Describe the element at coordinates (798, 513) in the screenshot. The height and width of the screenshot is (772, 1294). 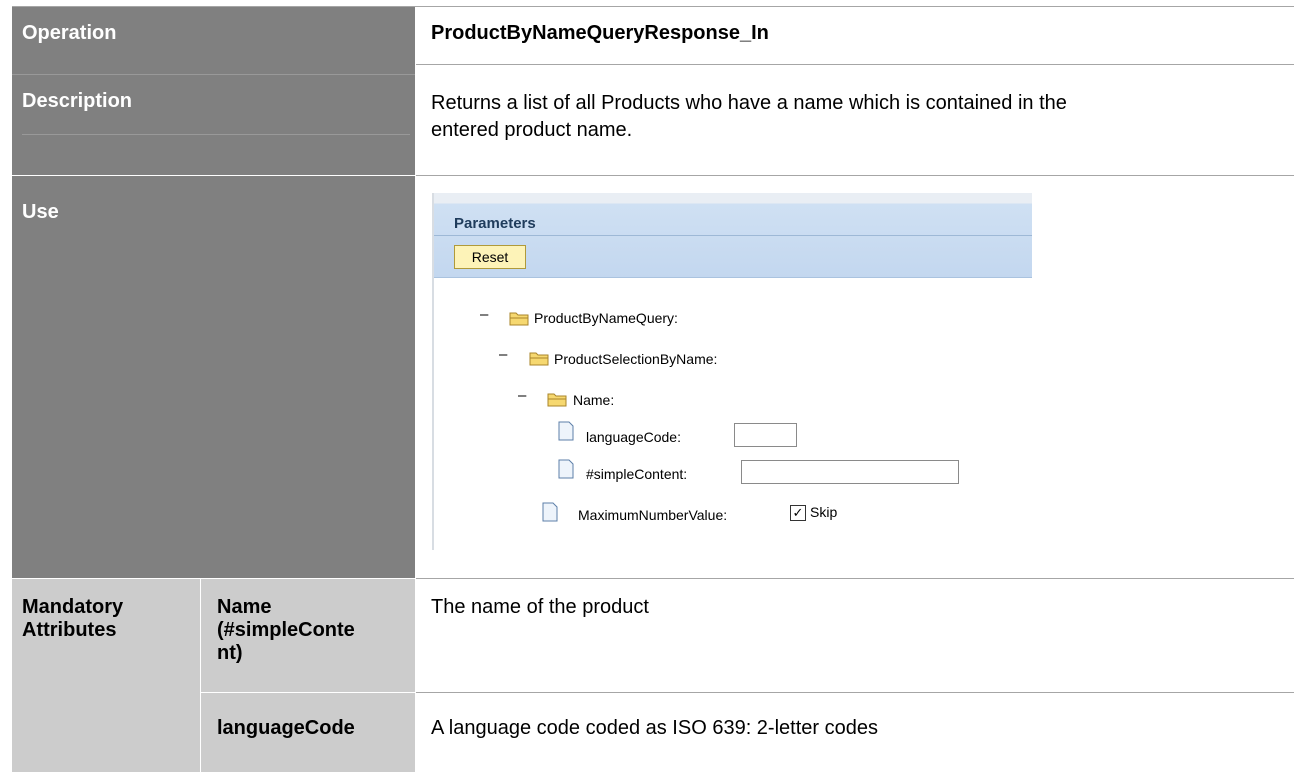
I see `skip-checkbox: ✓` at that location.